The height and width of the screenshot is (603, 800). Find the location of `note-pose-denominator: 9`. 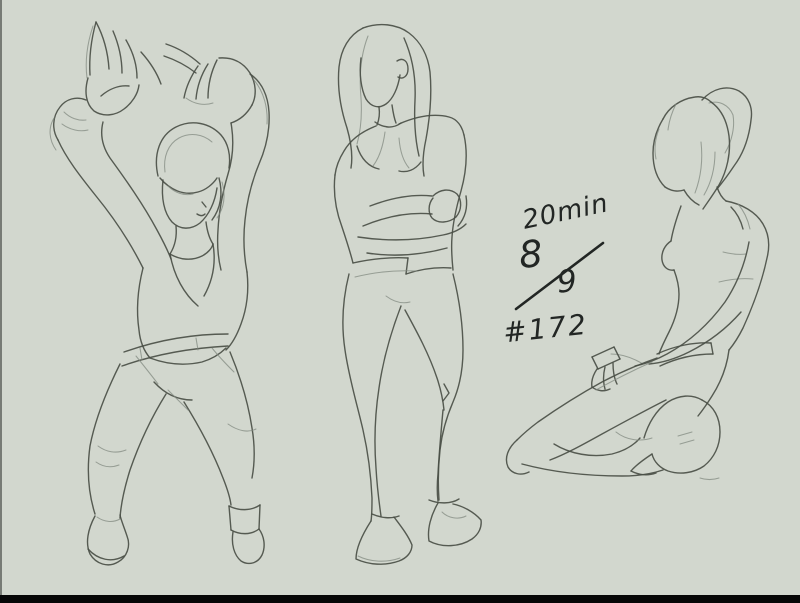

note-pose-denominator: 9 is located at coordinates (566, 282).